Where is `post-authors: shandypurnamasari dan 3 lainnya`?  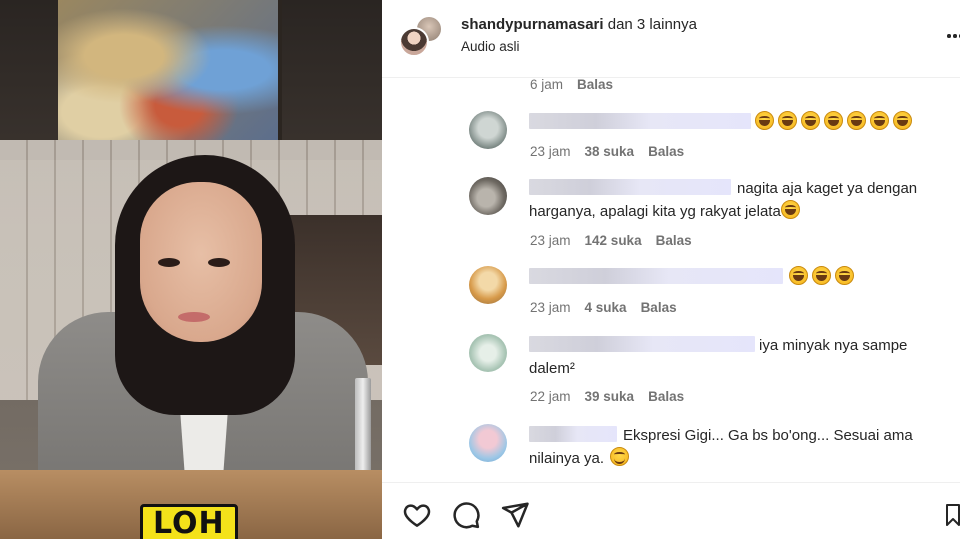
post-authors: shandypurnamasari dan 3 lainnya is located at coordinates (579, 25).